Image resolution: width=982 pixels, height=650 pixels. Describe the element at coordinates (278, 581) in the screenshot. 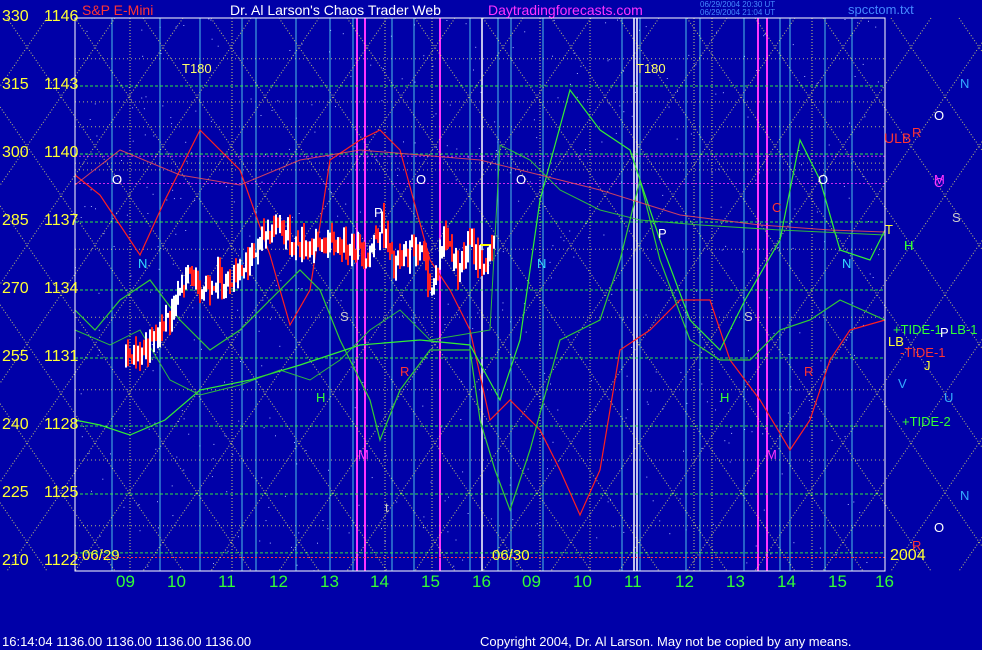

I see `x-tick-hour: 12` at that location.